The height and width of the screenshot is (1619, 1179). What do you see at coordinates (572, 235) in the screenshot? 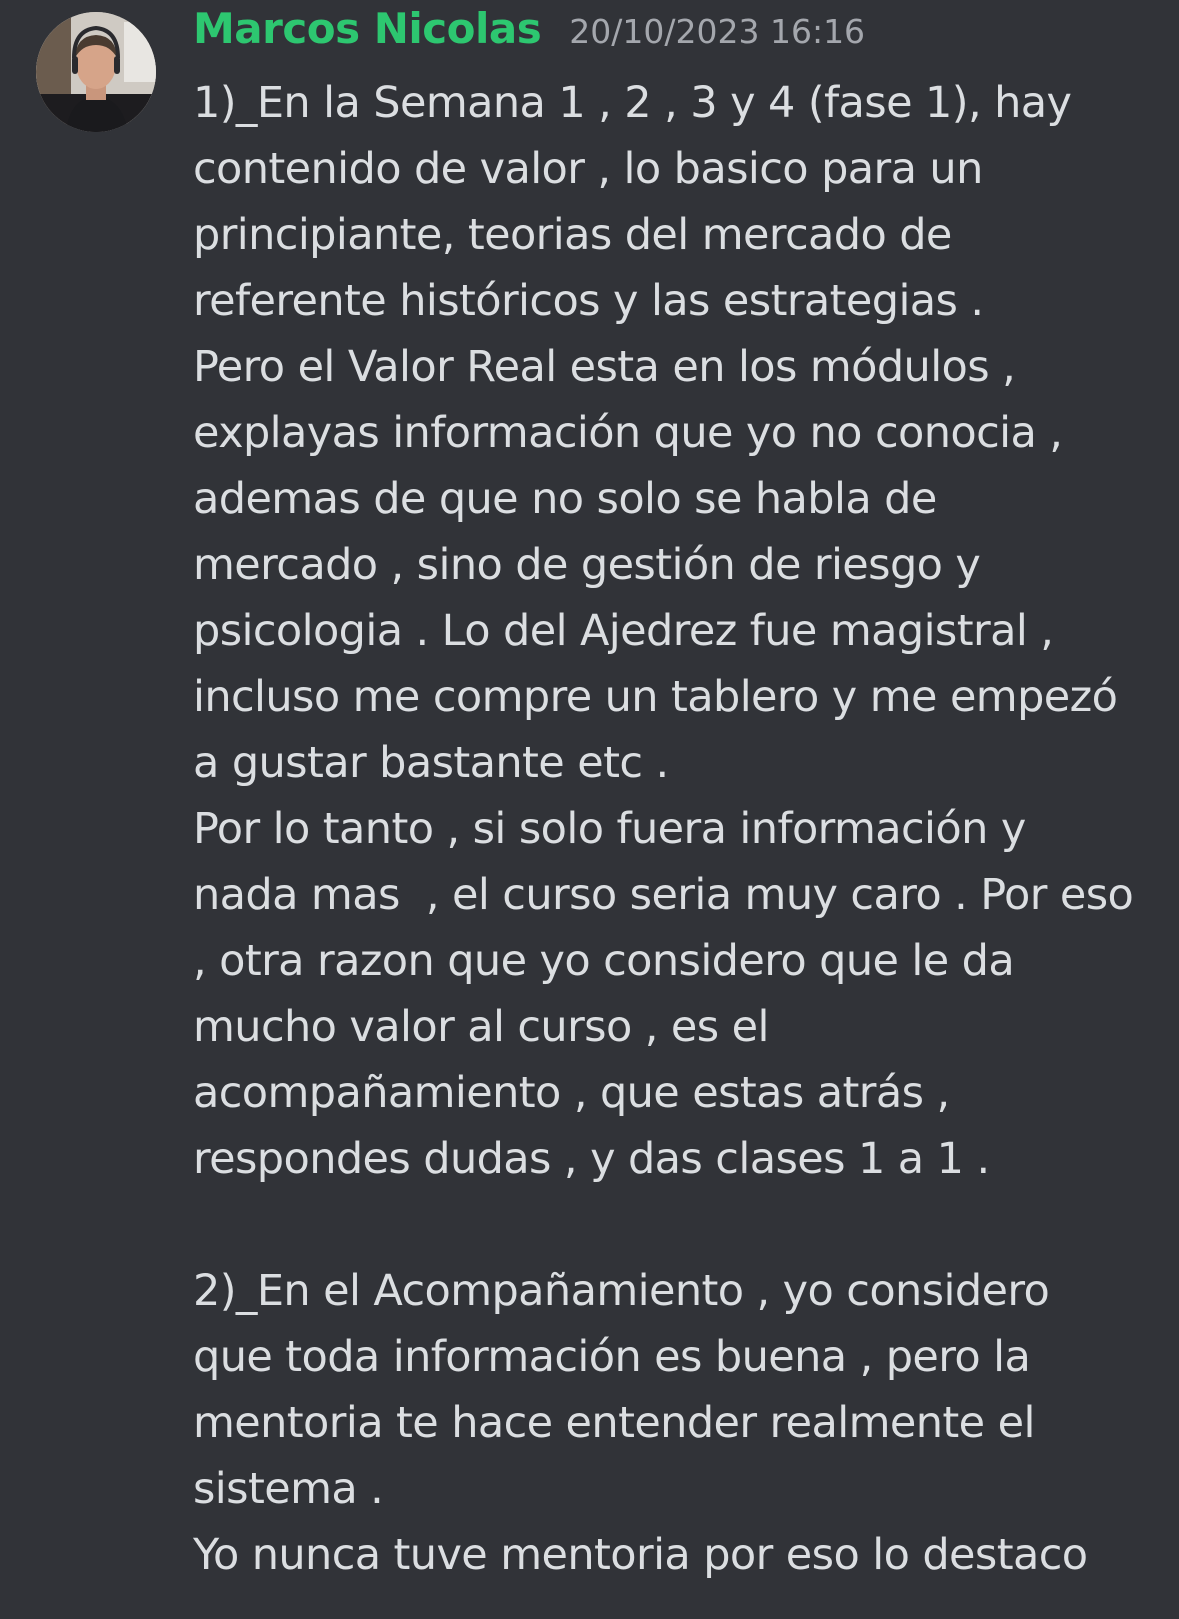
I see `message-line: principiante, teorias del mercado de` at bounding box center [572, 235].